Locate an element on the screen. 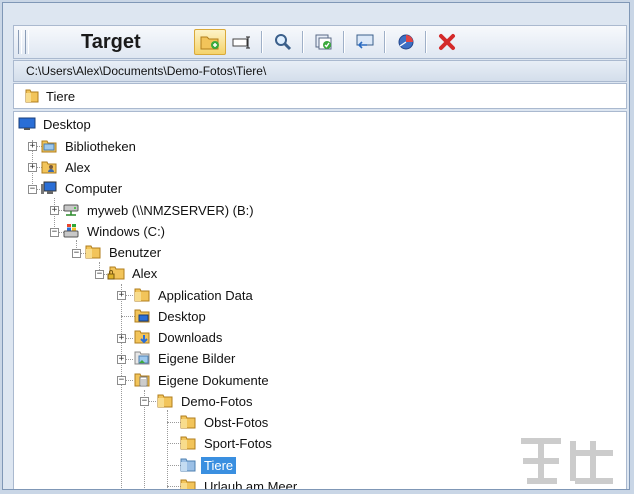 The image size is (634, 494). tree-item-label: Windows (C:) is located at coordinates (126, 231).